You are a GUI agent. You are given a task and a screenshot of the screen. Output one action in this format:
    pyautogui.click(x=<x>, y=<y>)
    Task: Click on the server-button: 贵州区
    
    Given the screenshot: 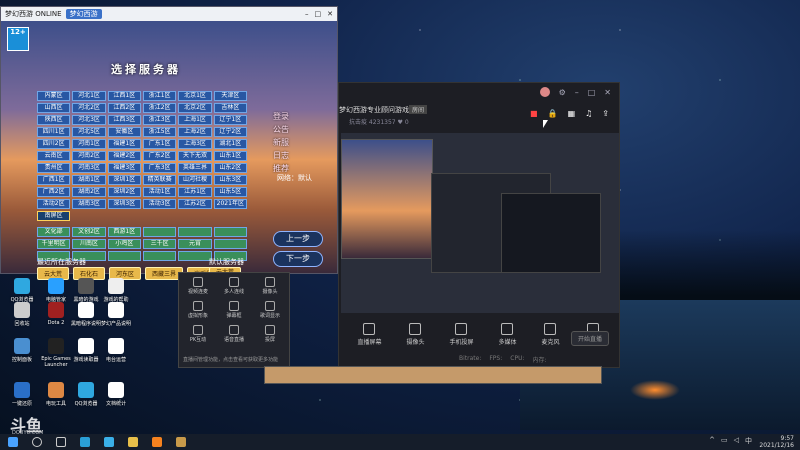 What is the action you would take?
    pyautogui.click(x=54, y=168)
    